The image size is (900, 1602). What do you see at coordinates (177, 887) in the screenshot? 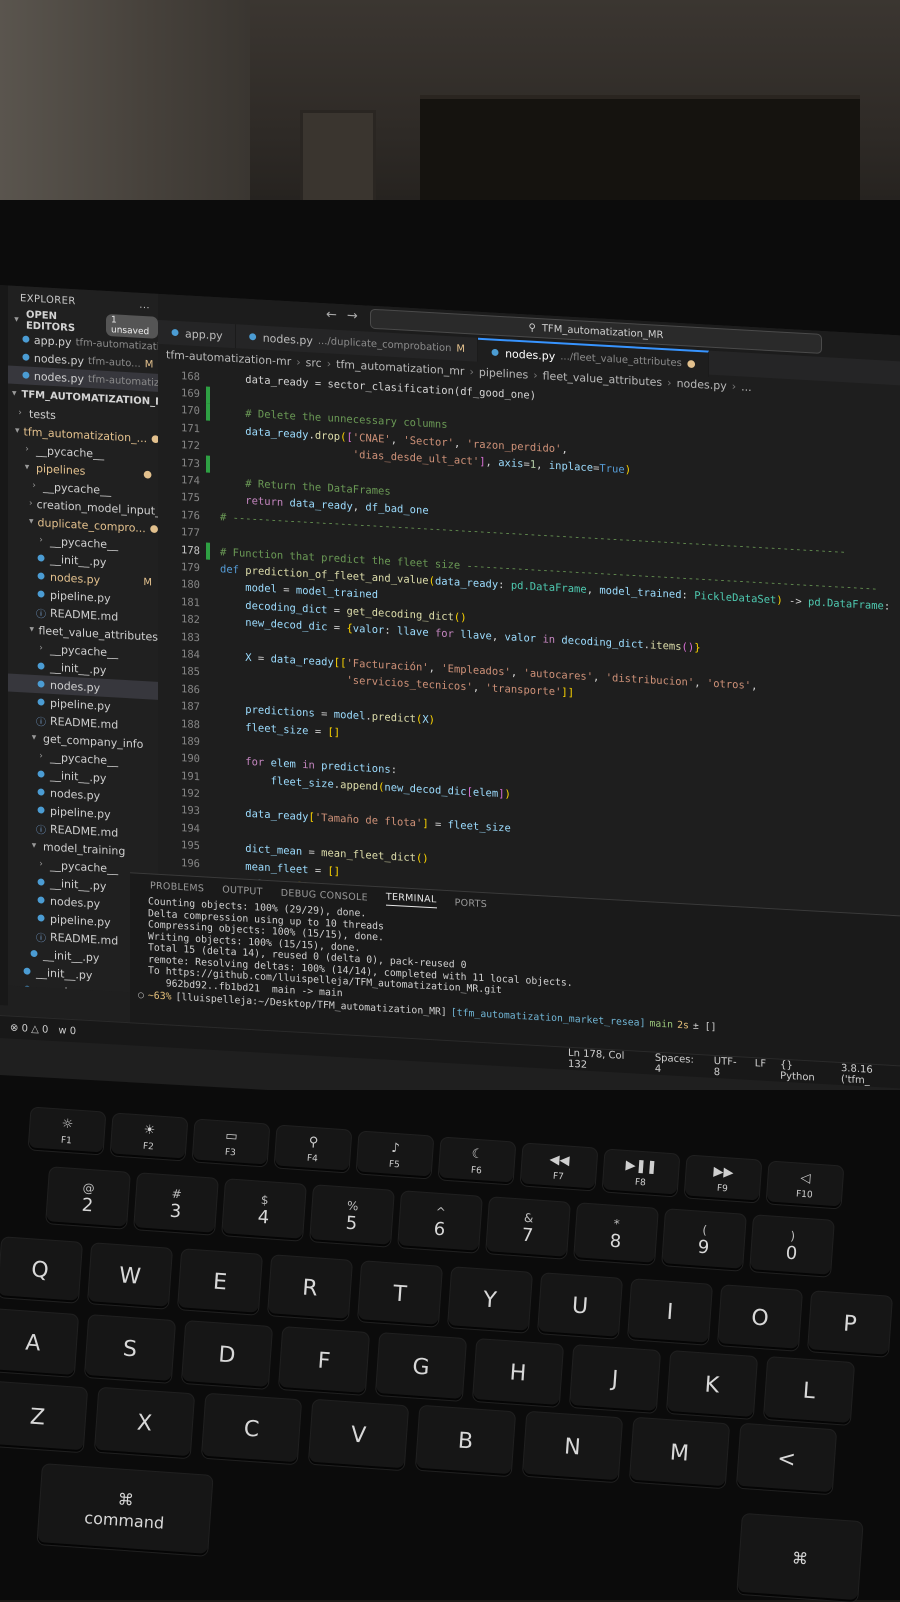
I see `panel-tab: PROBLEMS` at bounding box center [177, 887].